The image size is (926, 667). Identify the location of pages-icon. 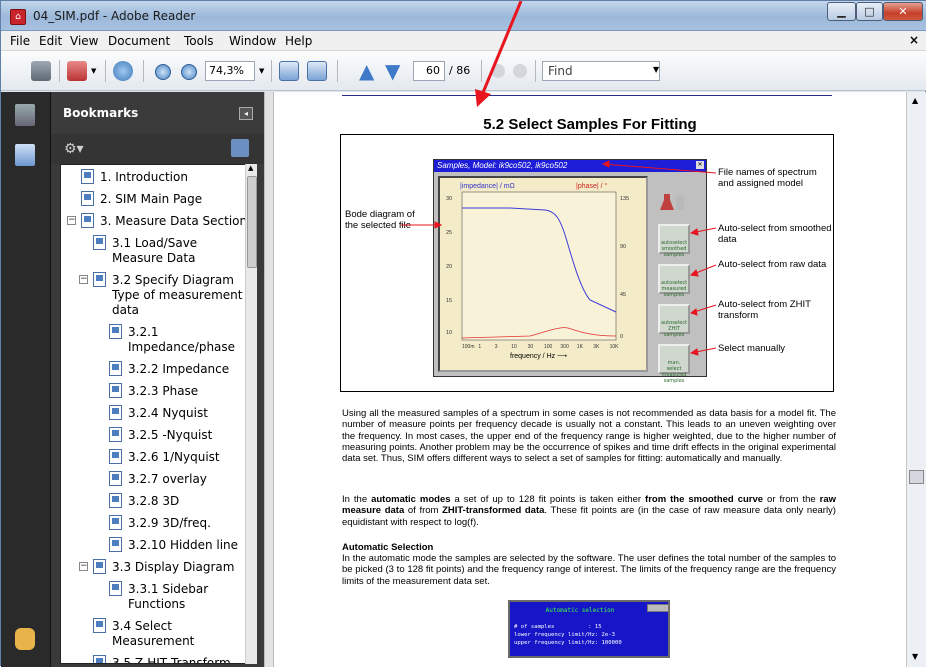
(25, 115).